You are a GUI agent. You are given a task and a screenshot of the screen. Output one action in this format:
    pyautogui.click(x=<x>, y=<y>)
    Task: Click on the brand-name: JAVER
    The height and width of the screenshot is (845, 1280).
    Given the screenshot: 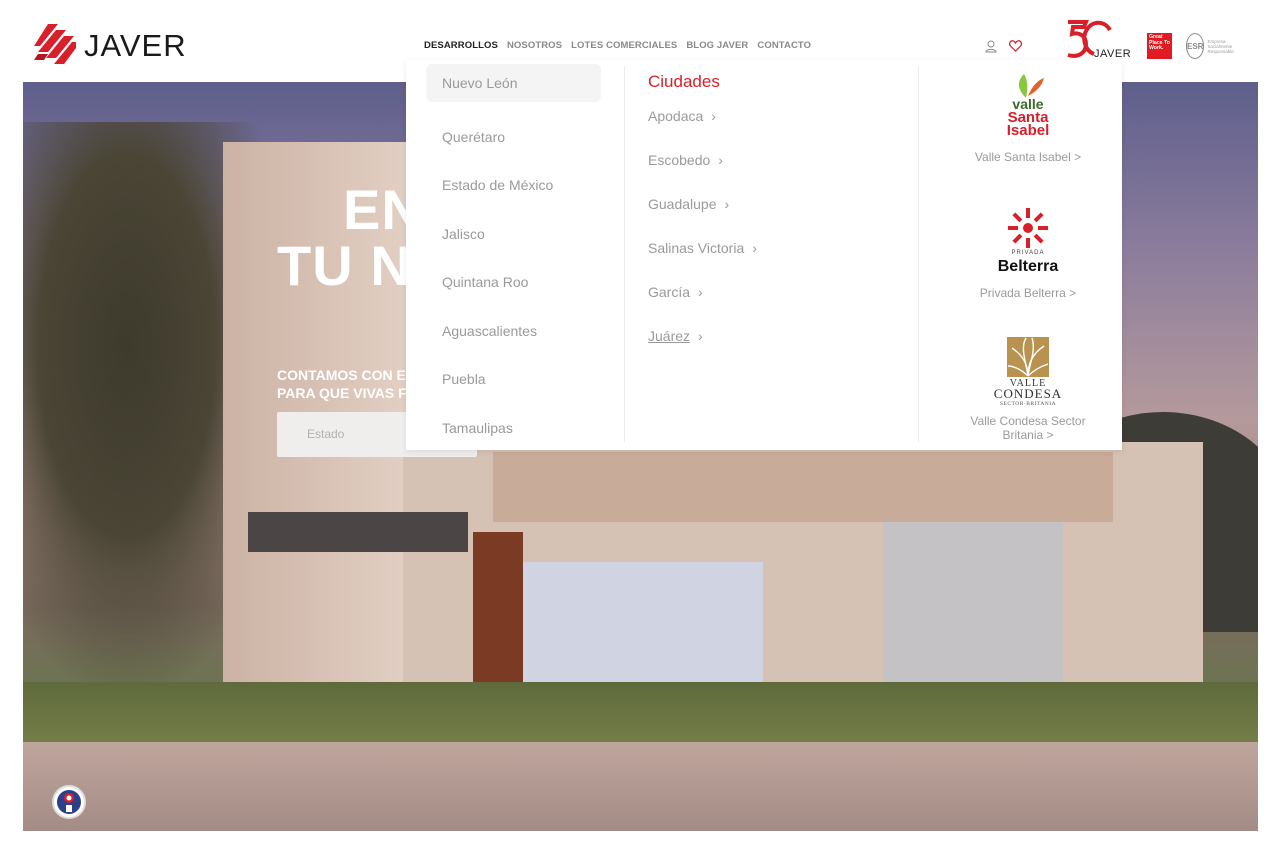 What is the action you would take?
    pyautogui.click(x=135, y=45)
    